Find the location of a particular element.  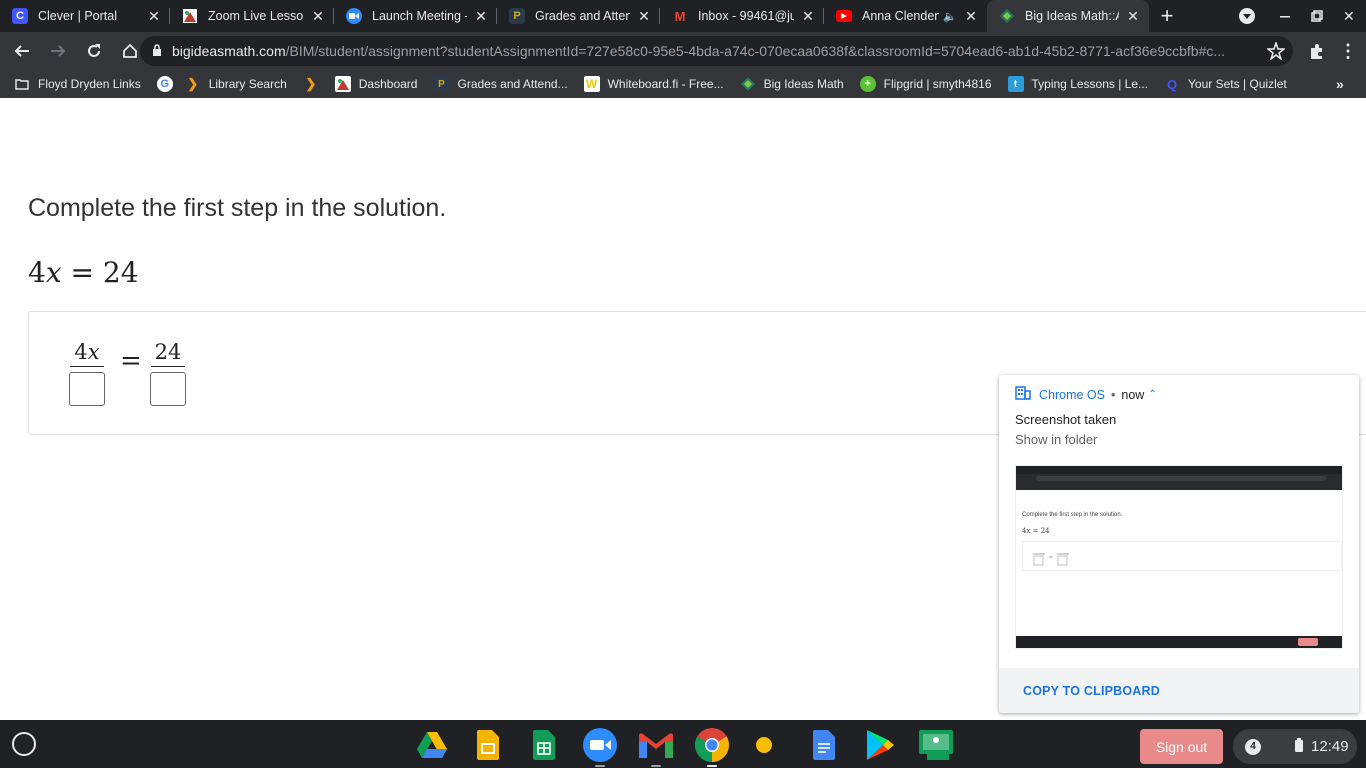

more-bookmarks-icon: » is located at coordinates (1340, 84).